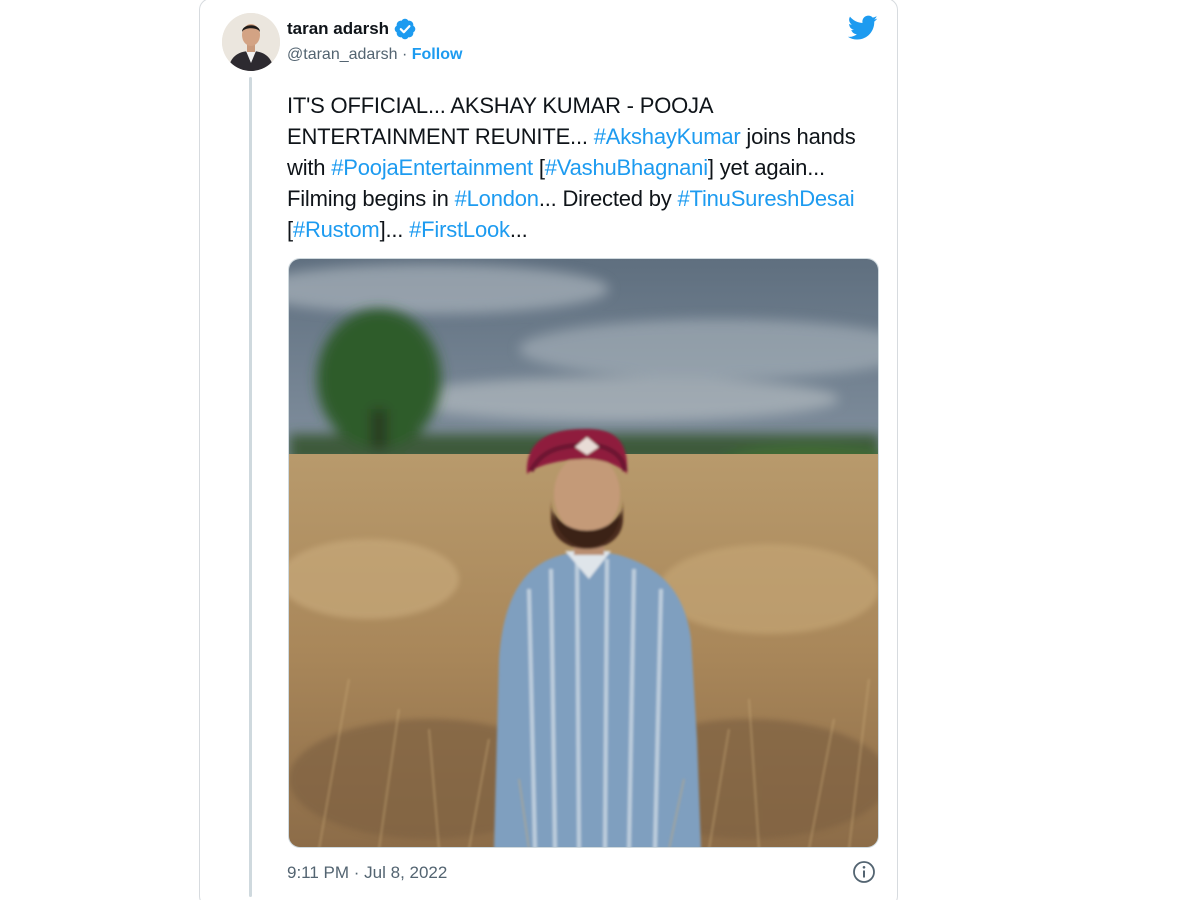  What do you see at coordinates (459, 229) in the screenshot?
I see `hashtag-link: #FirstLook` at bounding box center [459, 229].